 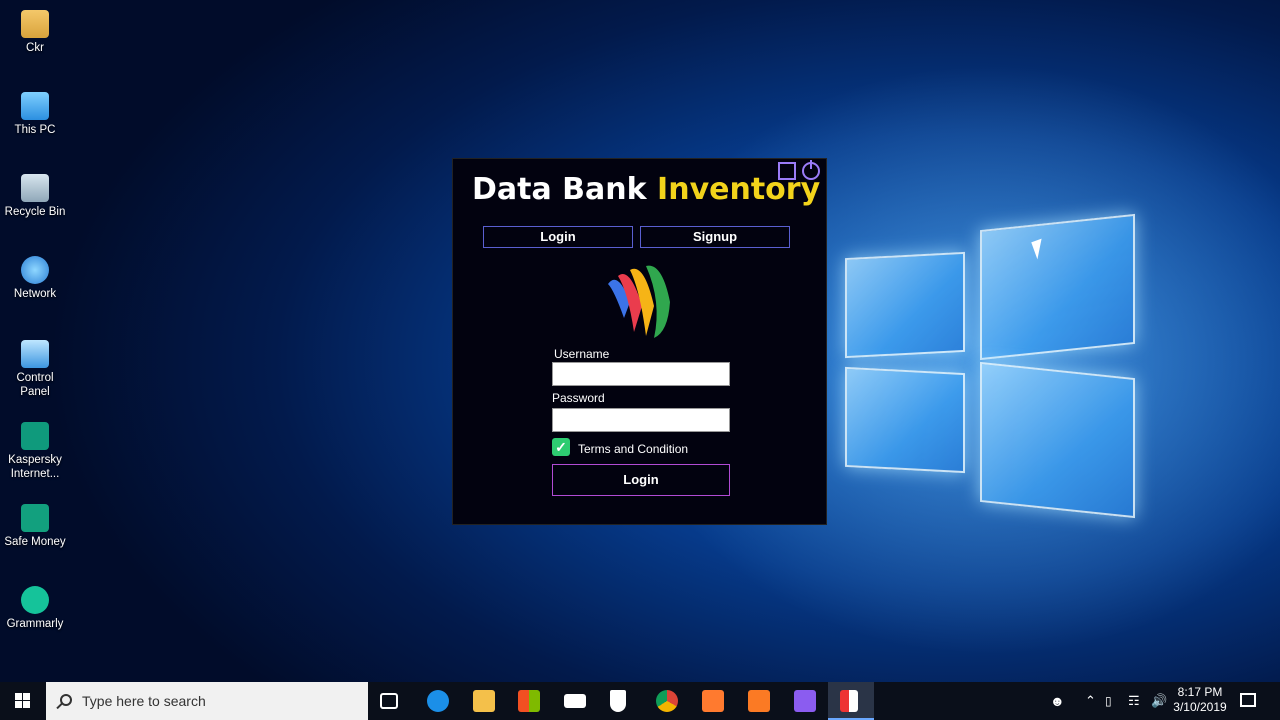 What do you see at coordinates (561, 447) in the screenshot?
I see `terms-checkbox: ✓` at bounding box center [561, 447].